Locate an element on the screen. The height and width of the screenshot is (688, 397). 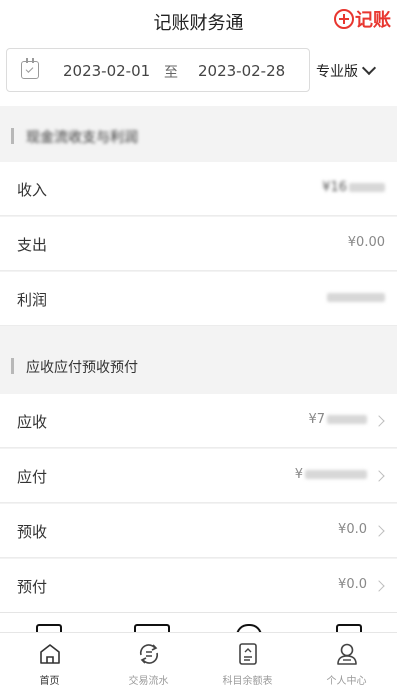
chevron-down-icon is located at coordinates (369, 68).